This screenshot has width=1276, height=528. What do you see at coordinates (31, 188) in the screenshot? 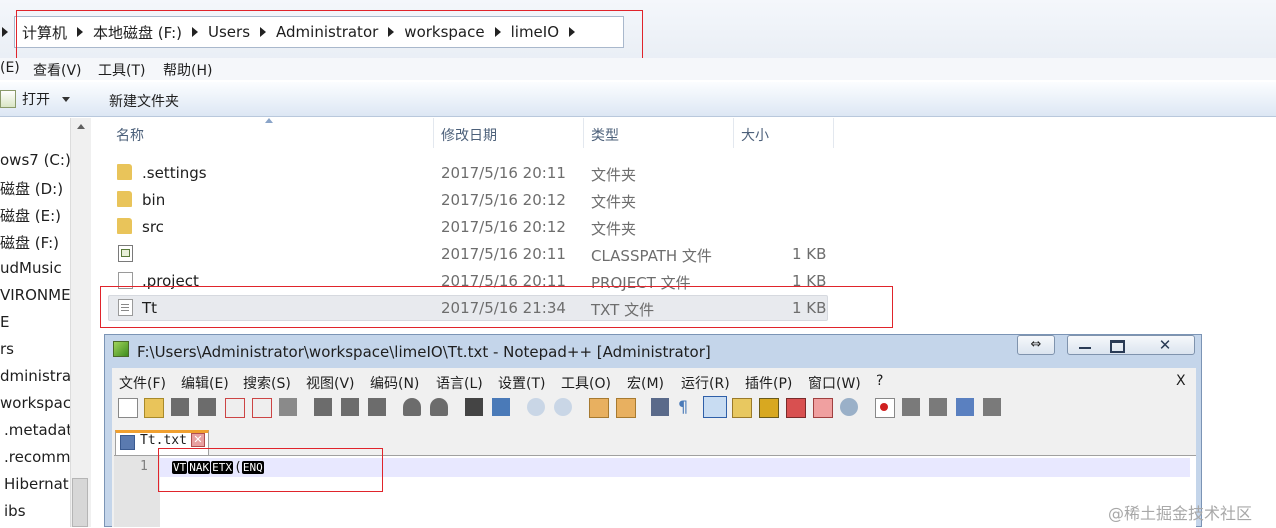
I see `nav-item-d: 磁盘 (D:)` at bounding box center [31, 188].